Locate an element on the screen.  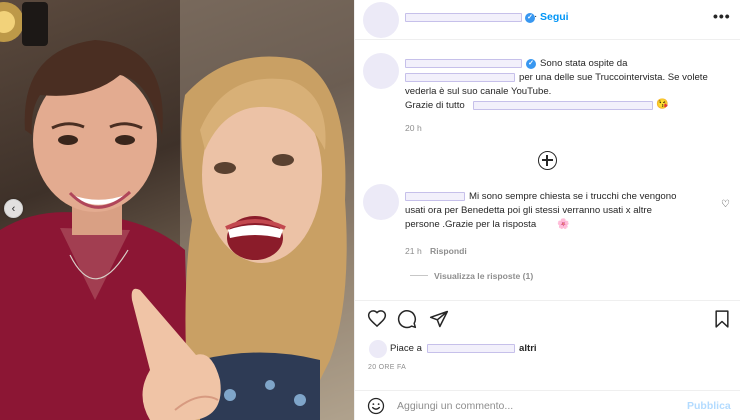
verified-badge-icon: ✓ is located at coordinates (531, 64).